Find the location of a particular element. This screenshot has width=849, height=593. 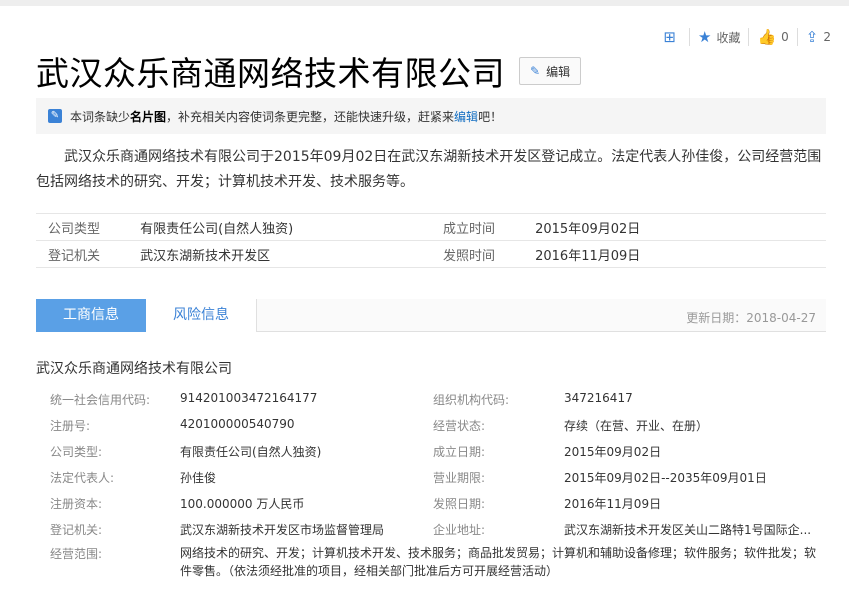

company-name: 武汉众乐商通网络技术有限公司 is located at coordinates (134, 369).